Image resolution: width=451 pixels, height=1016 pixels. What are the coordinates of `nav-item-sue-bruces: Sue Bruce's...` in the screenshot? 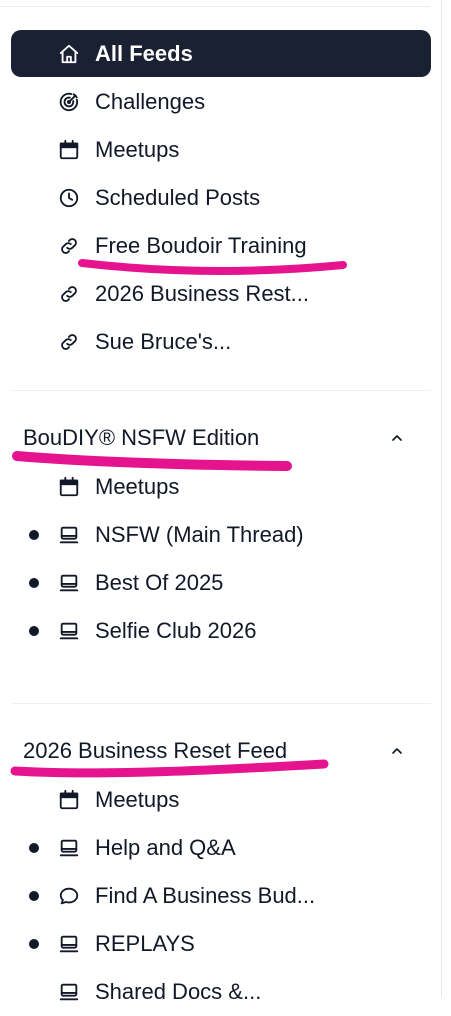 It's located at (215, 342).